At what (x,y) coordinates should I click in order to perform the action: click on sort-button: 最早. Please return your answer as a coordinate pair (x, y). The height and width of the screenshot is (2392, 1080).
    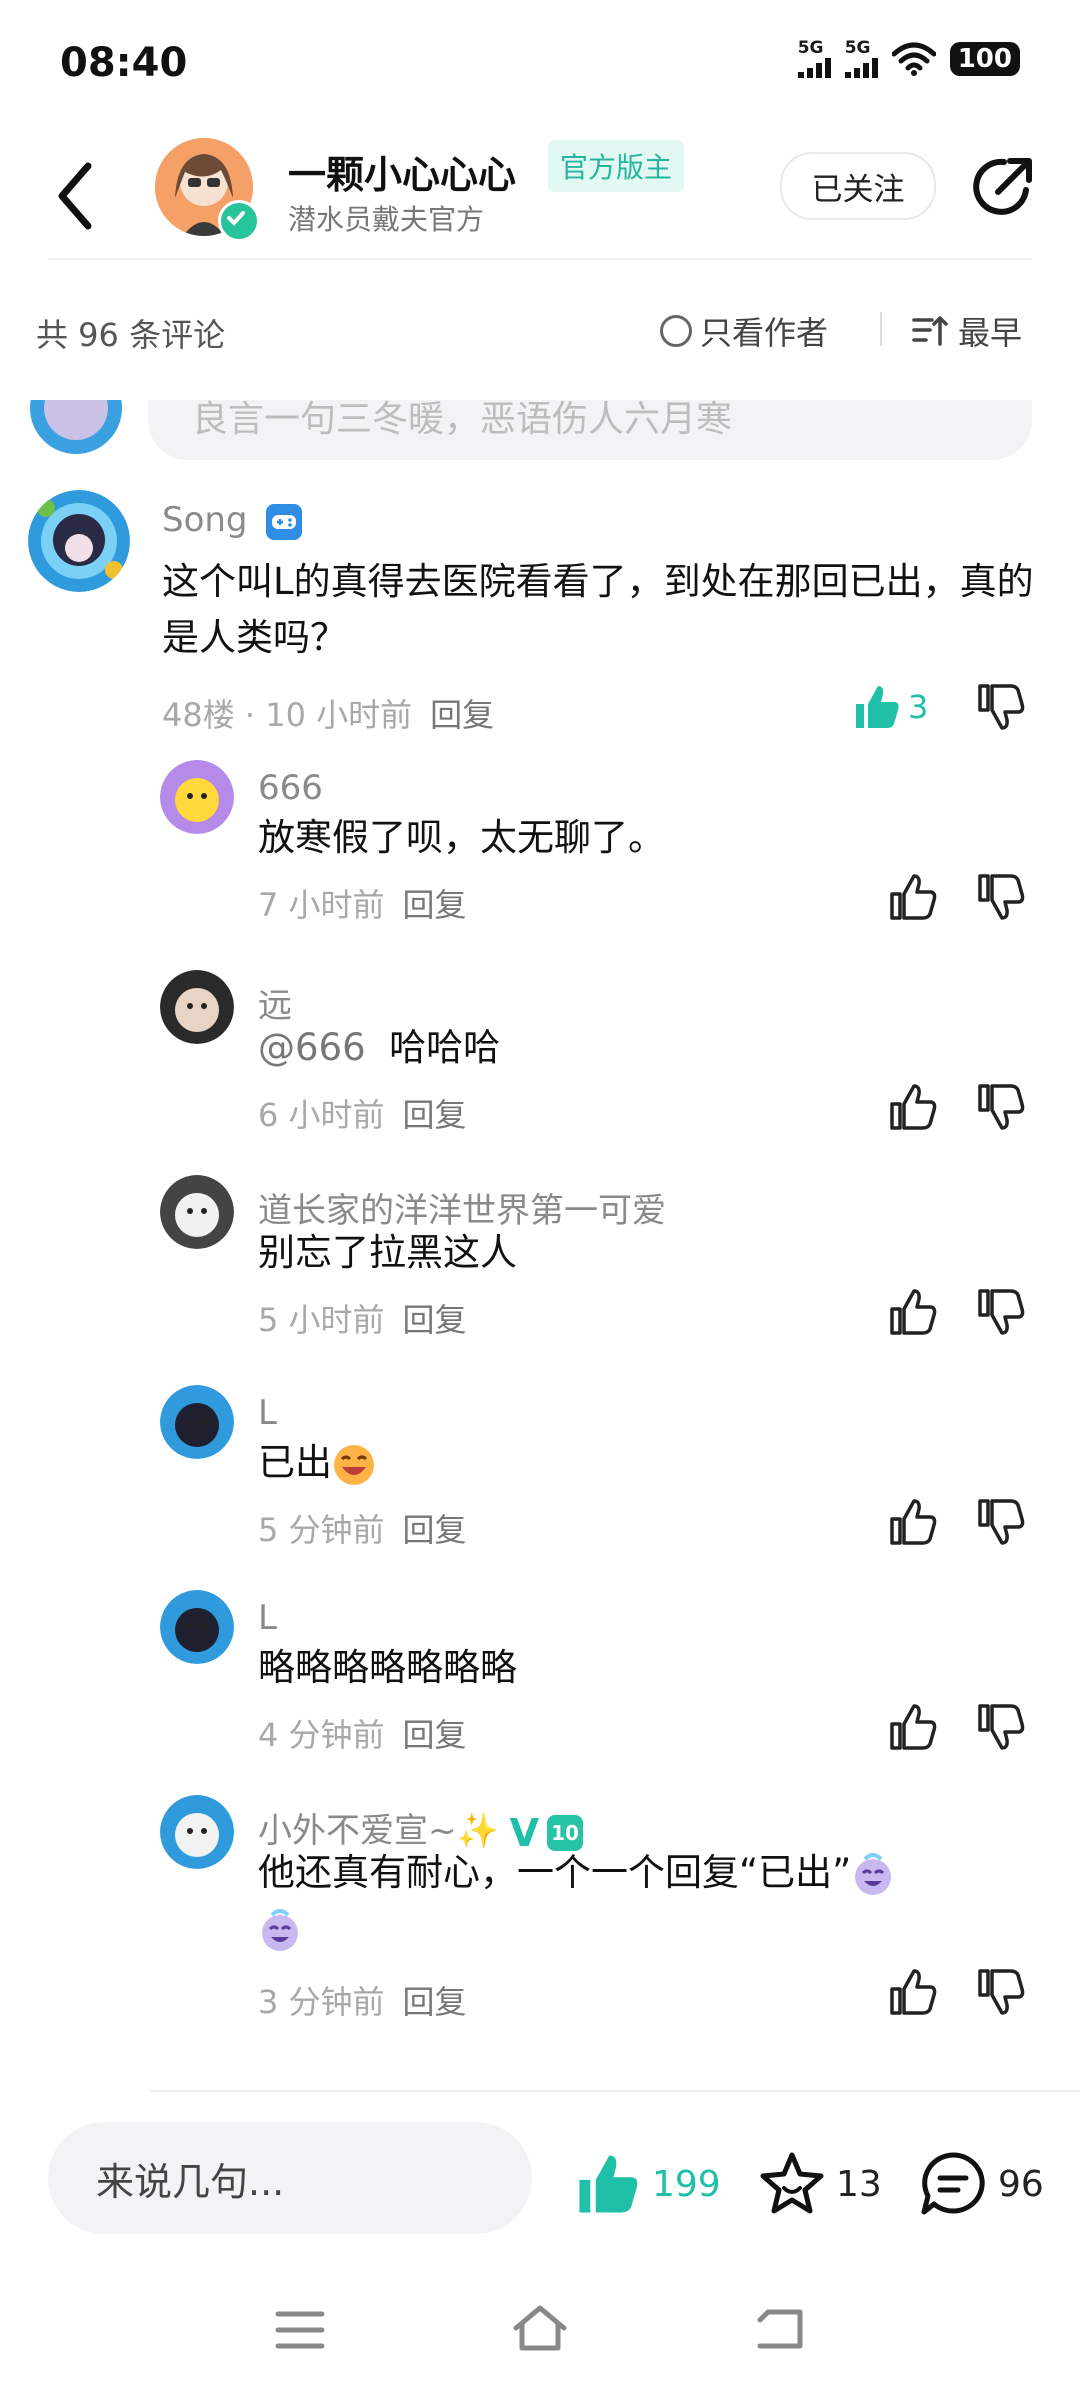
    Looking at the image, I should click on (967, 331).